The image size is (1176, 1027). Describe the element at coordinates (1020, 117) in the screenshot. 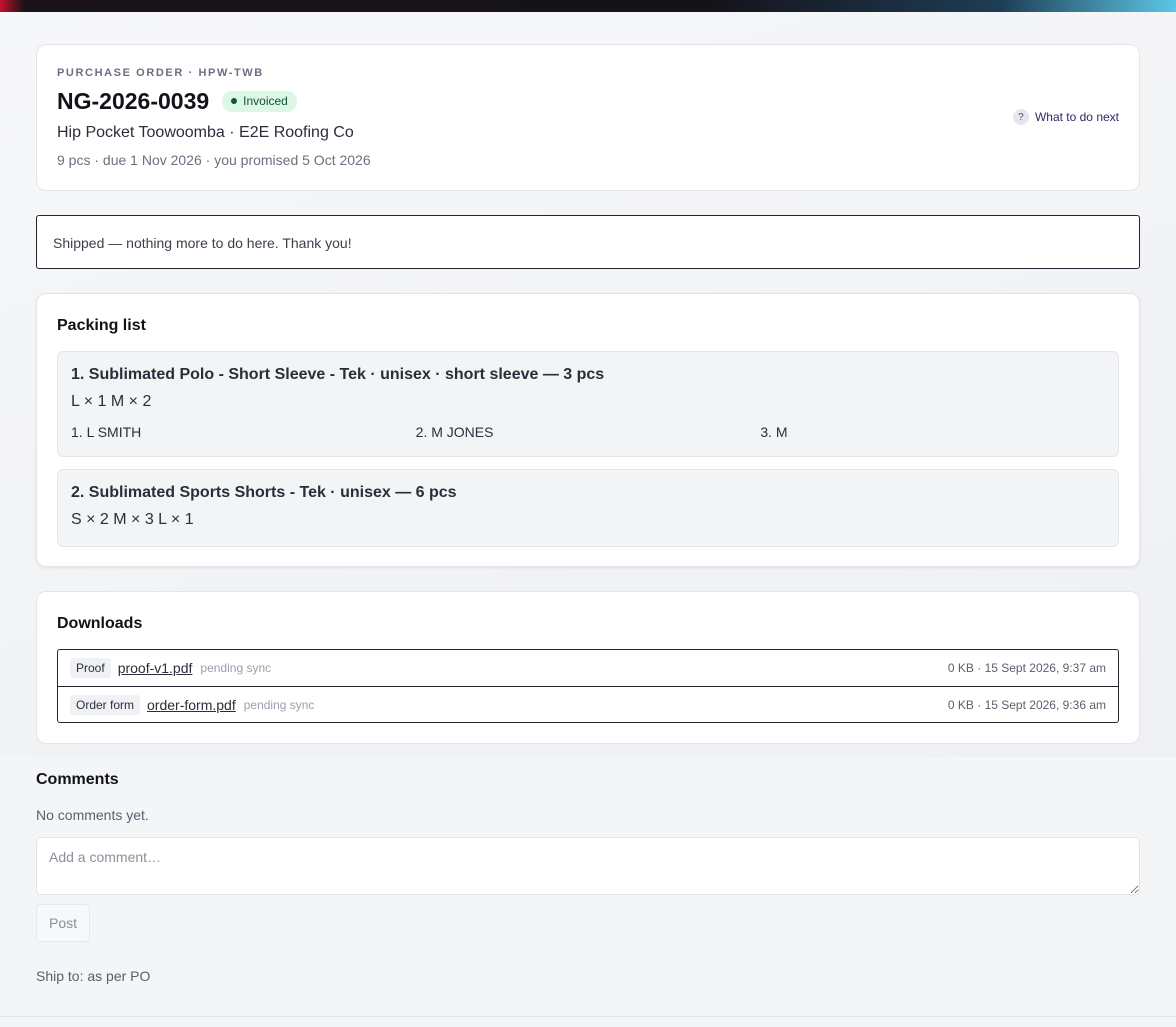

I see `help-icon: ?` at that location.